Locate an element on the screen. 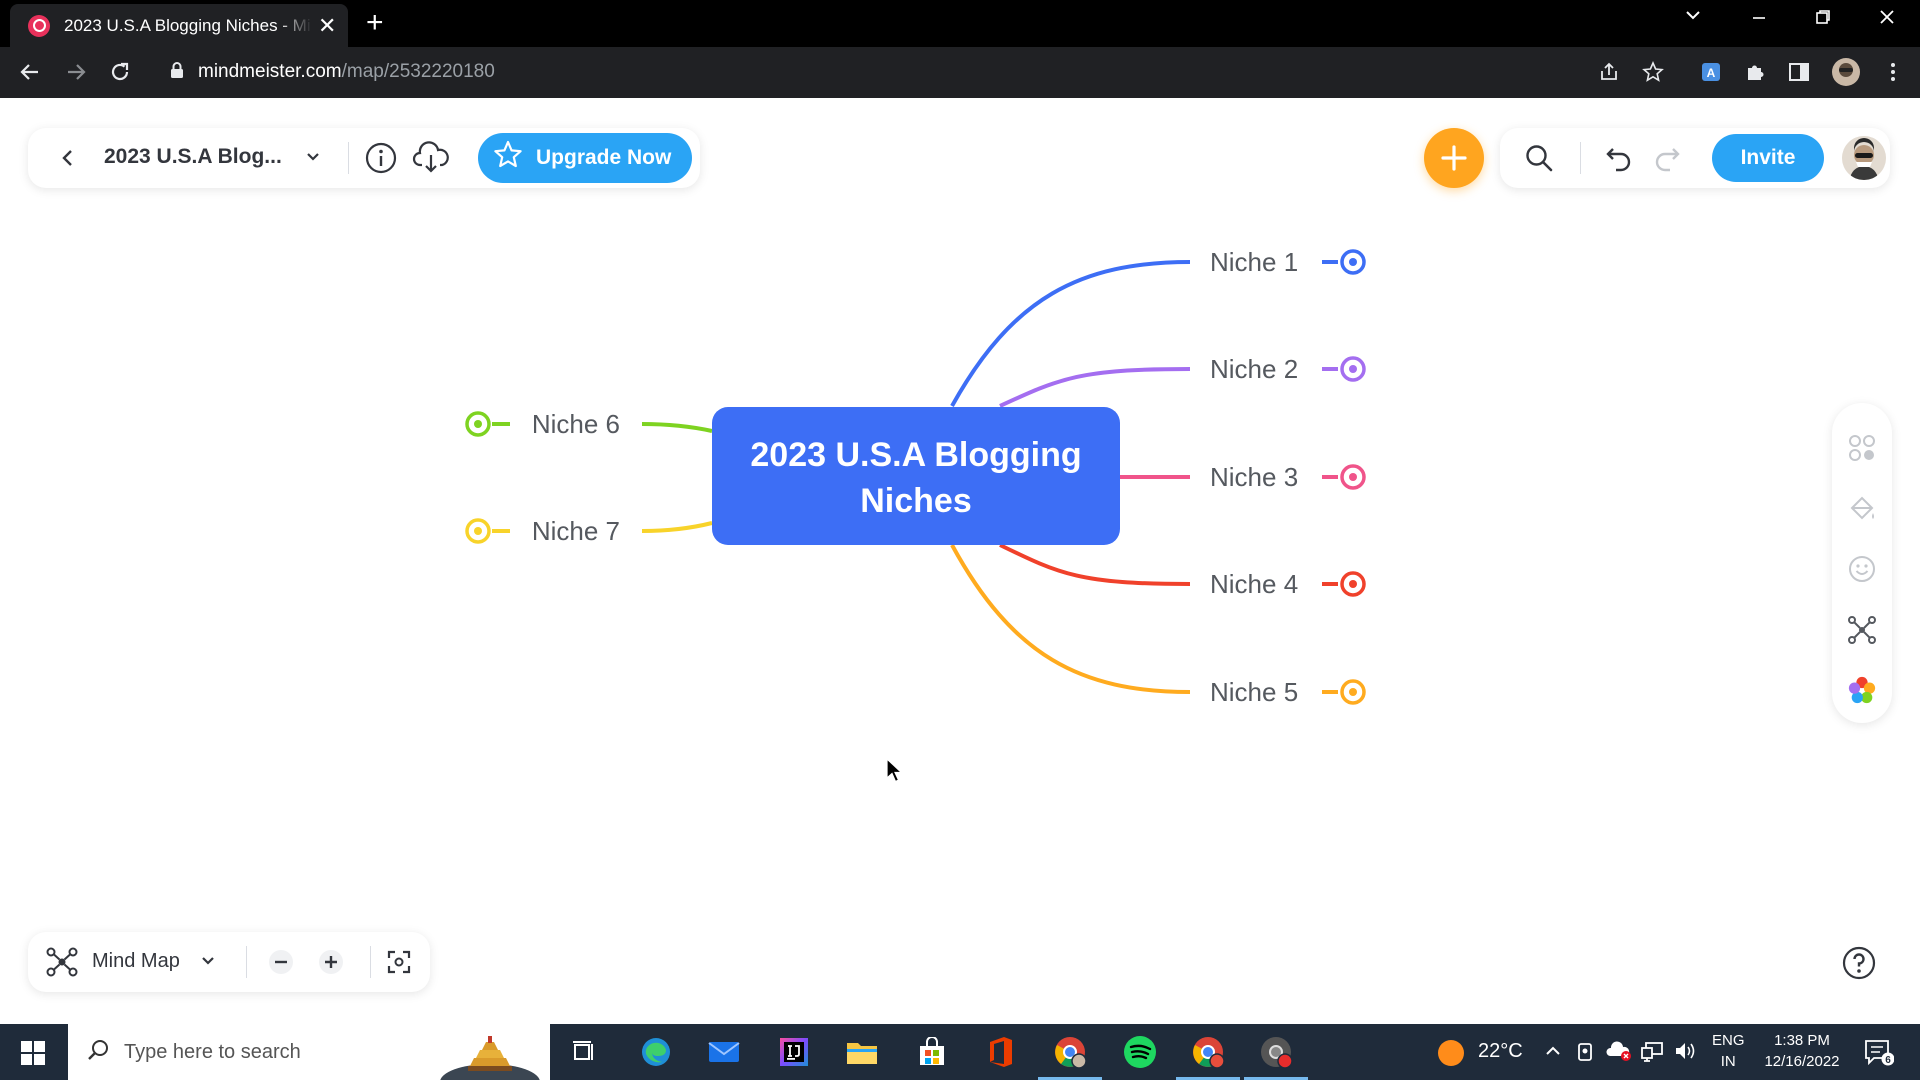 Image resolution: width=1920 pixels, height=1085 pixels. zoom-out-icon is located at coordinates (281, 964).